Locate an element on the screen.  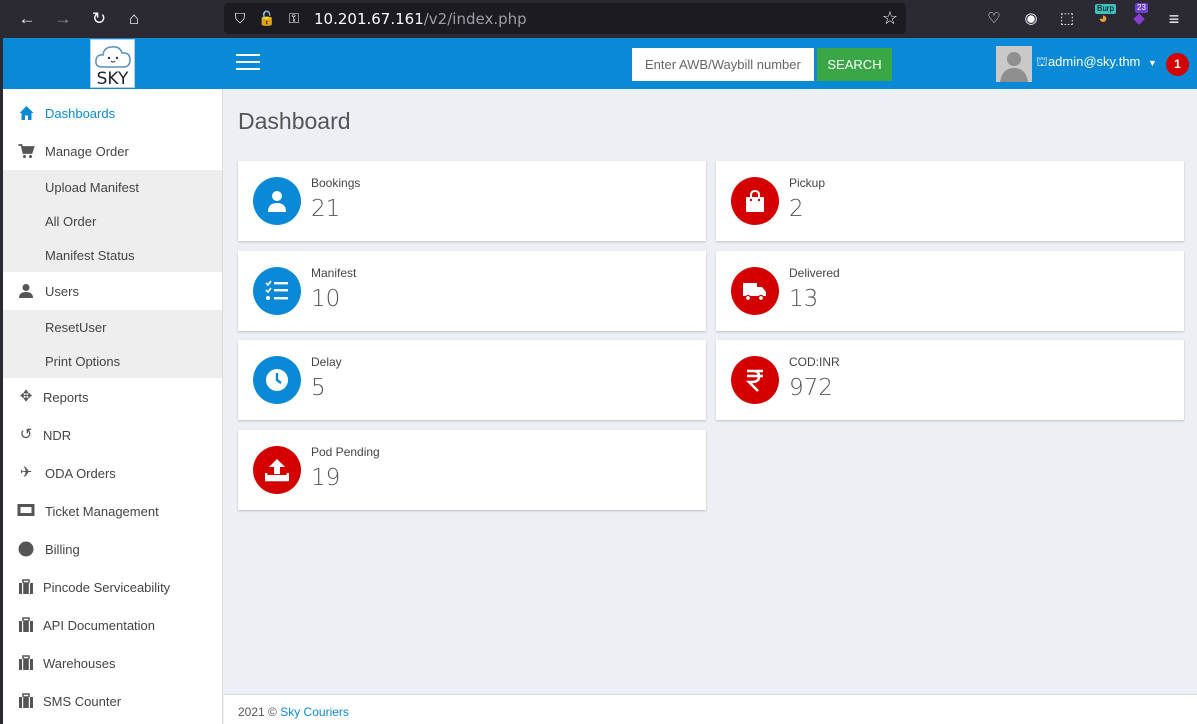
cart-icon is located at coordinates (26, 151).